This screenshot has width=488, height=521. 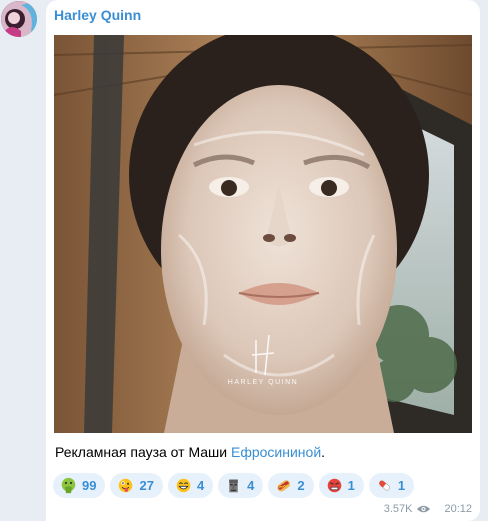 What do you see at coordinates (391, 485) in the screenshot?
I see `reaction-pill: 1` at bounding box center [391, 485].